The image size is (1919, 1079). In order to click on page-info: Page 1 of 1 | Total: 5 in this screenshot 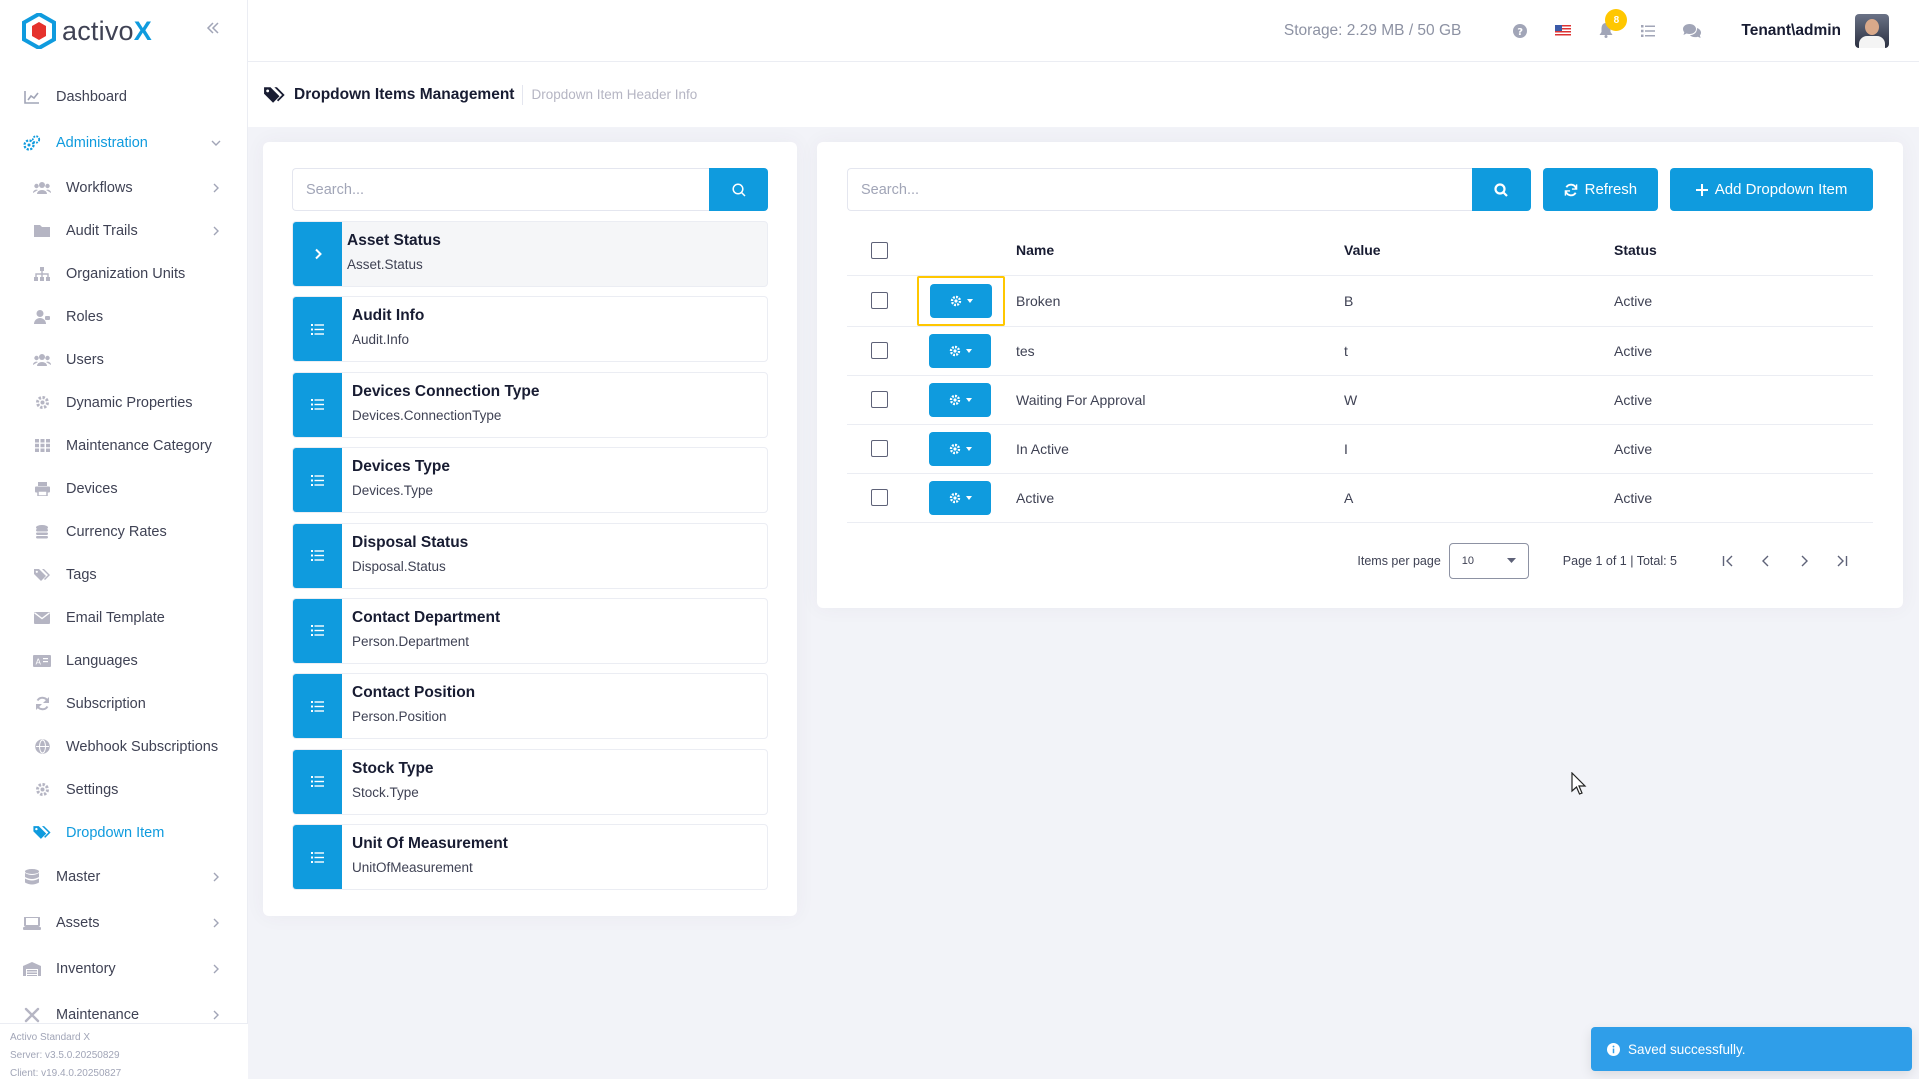, I will do `click(1619, 560)`.